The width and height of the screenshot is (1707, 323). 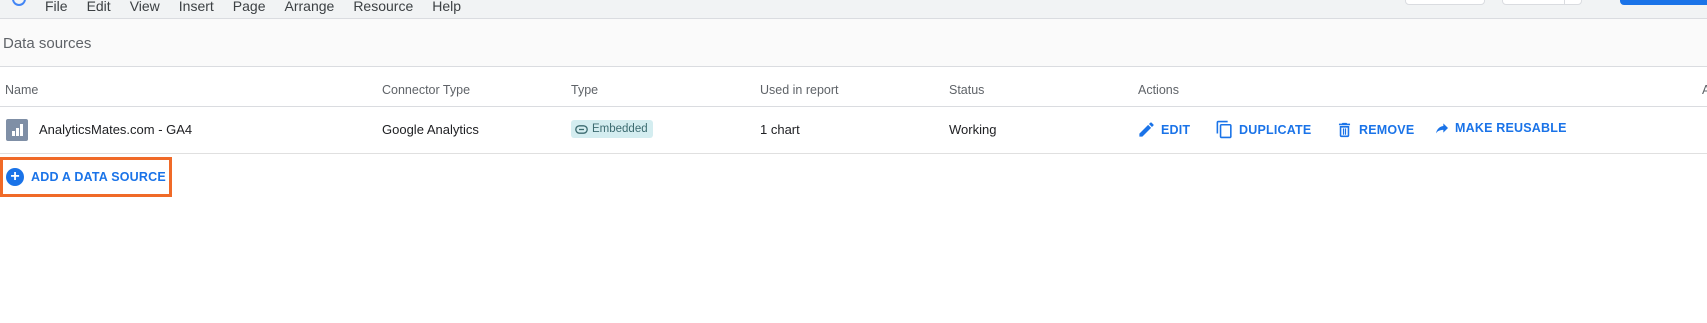 I want to click on primary-action-button, so click(x=1663, y=2).